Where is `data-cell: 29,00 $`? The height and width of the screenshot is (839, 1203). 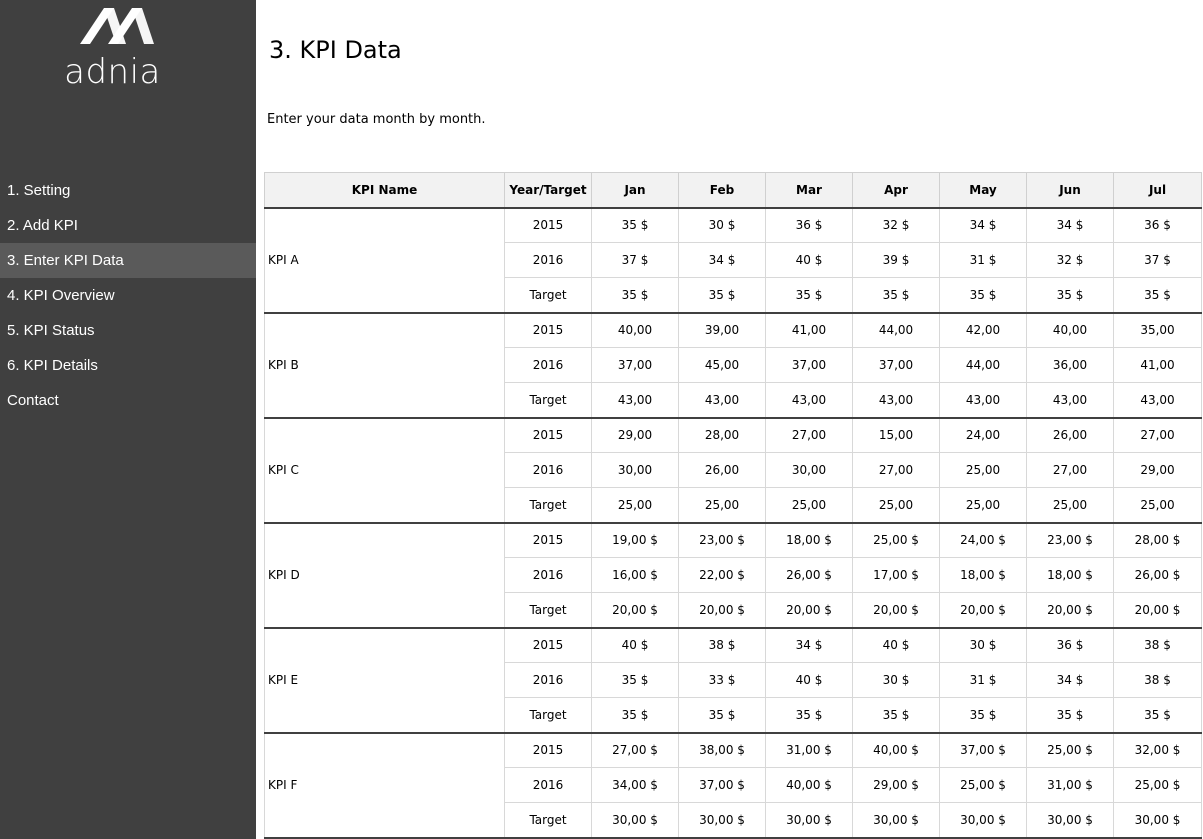 data-cell: 29,00 $ is located at coordinates (896, 785).